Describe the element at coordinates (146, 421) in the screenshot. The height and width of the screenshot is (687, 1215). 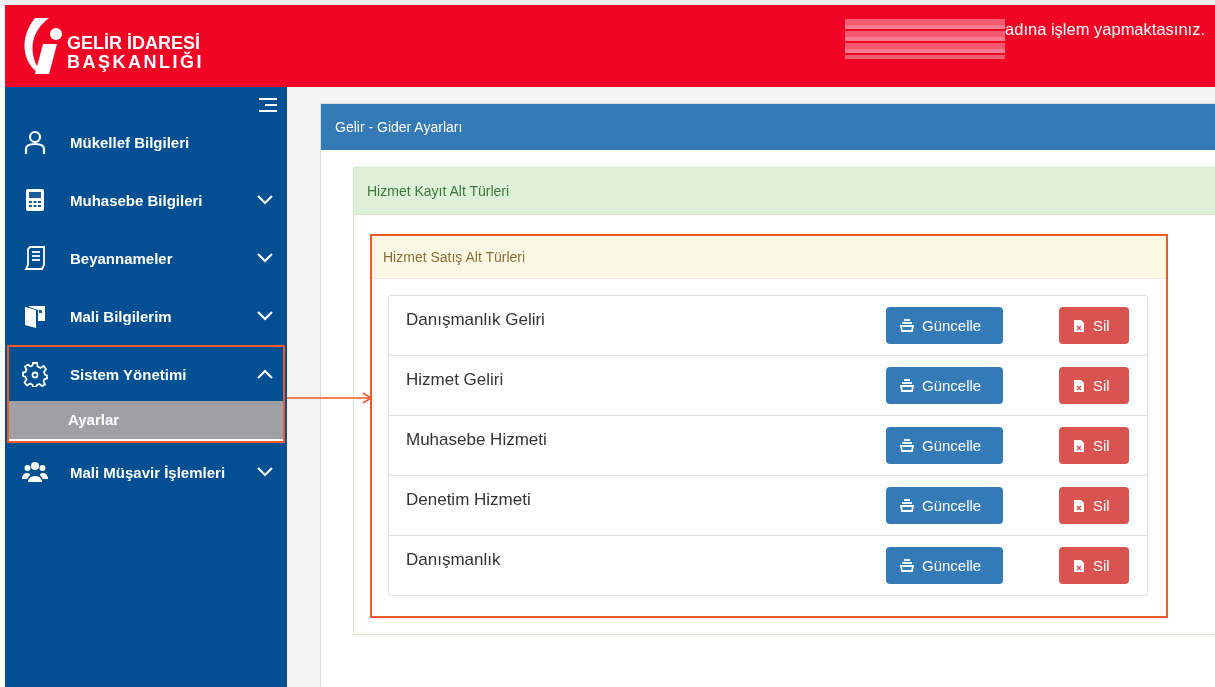
I see `sidebar-subitem: Ayarlar` at that location.